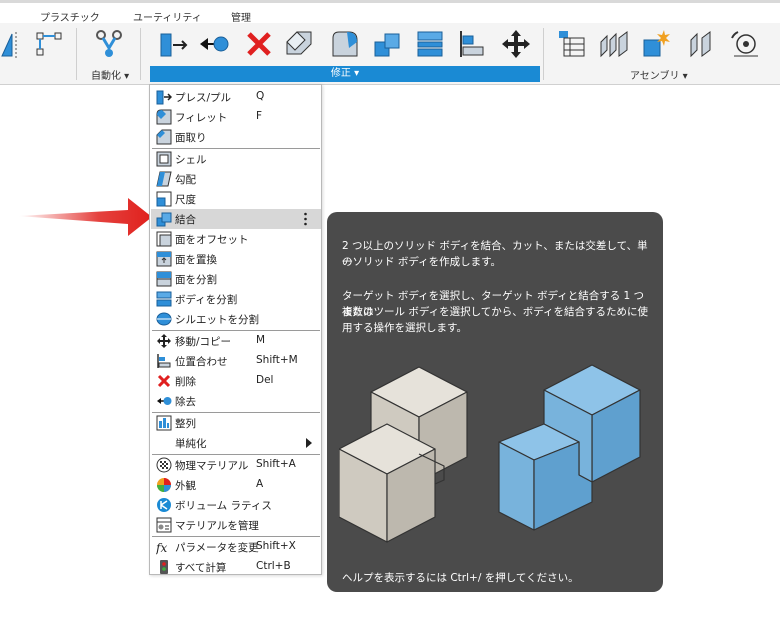 The height and width of the screenshot is (634, 780). I want to click on mirror-icon, so click(16, 44).